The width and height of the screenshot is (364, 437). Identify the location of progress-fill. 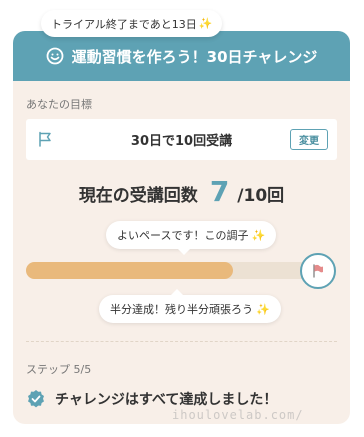
(129, 270).